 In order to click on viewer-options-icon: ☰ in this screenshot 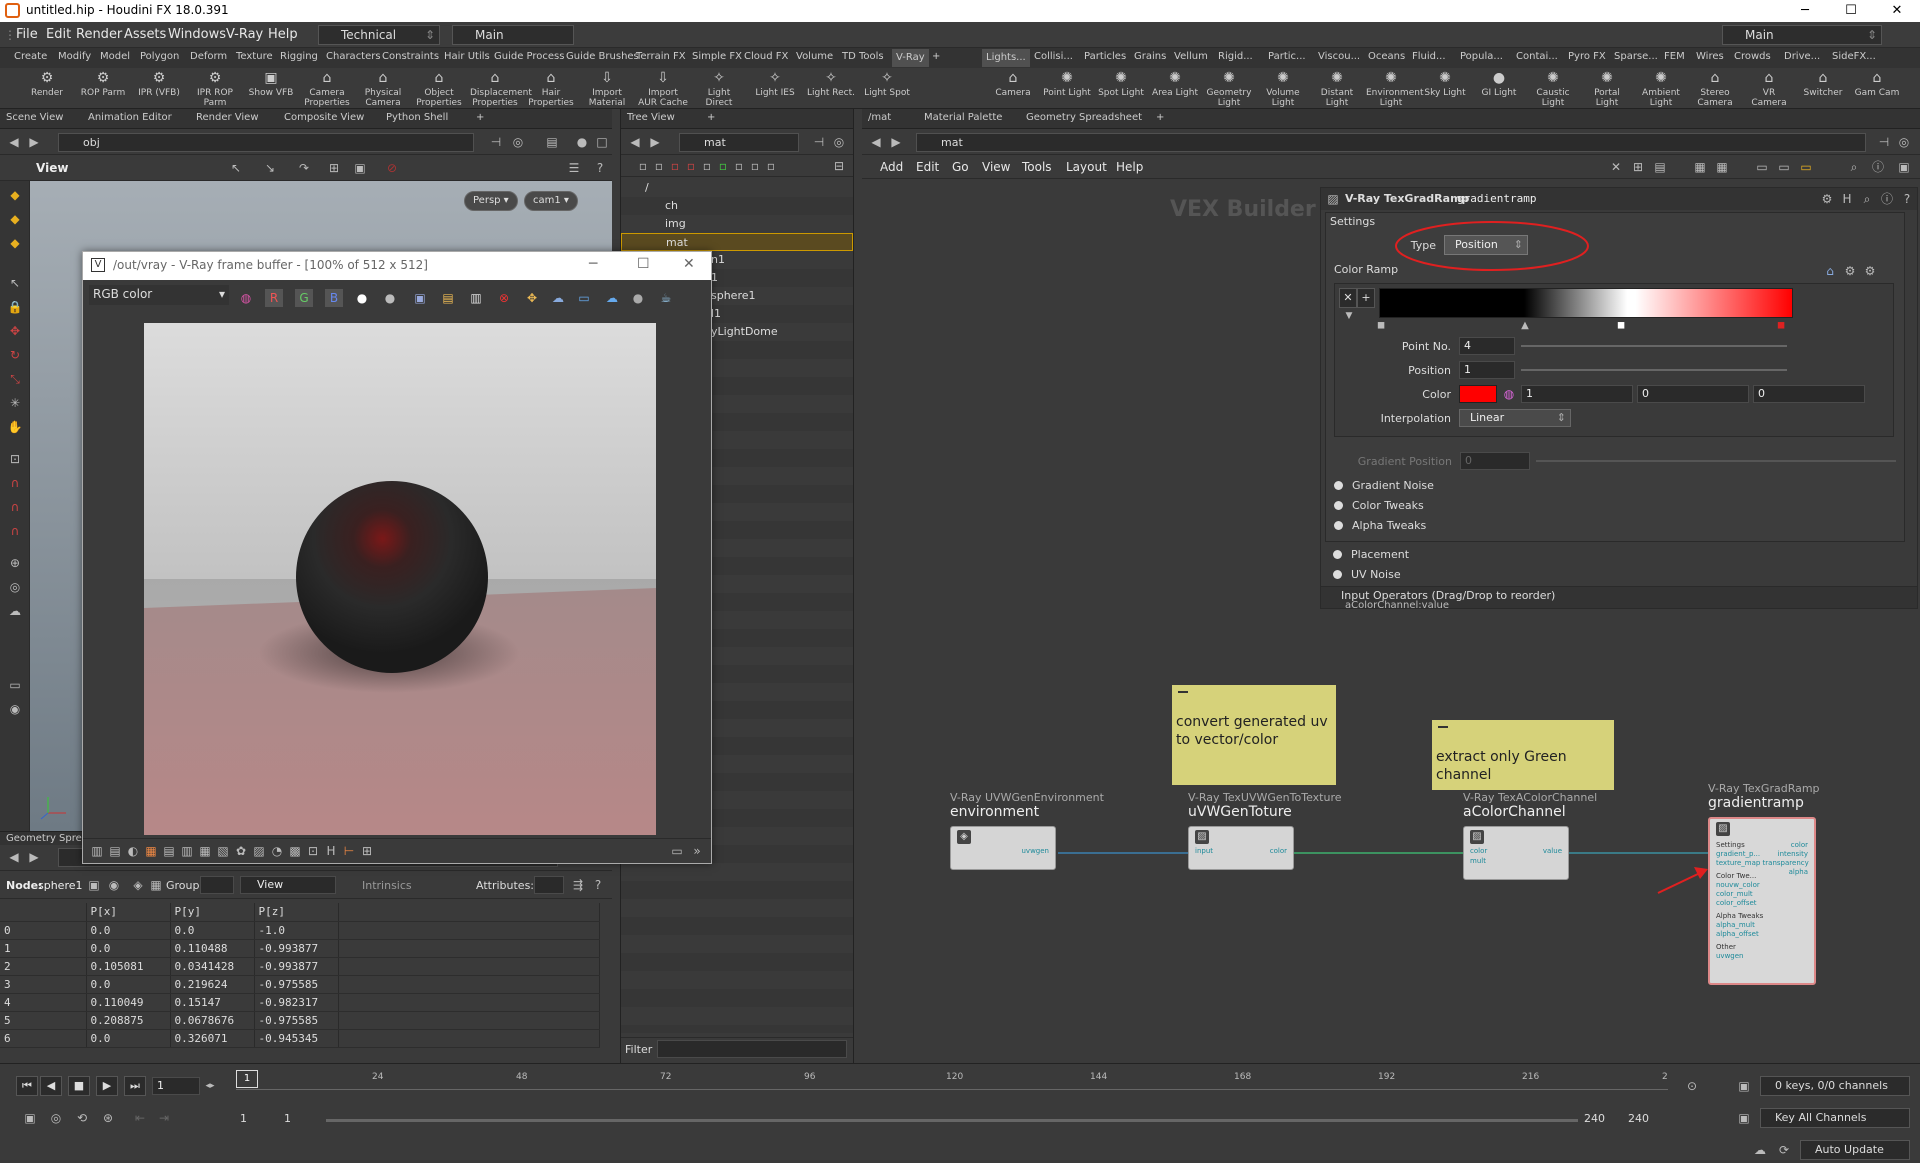, I will do `click(574, 168)`.